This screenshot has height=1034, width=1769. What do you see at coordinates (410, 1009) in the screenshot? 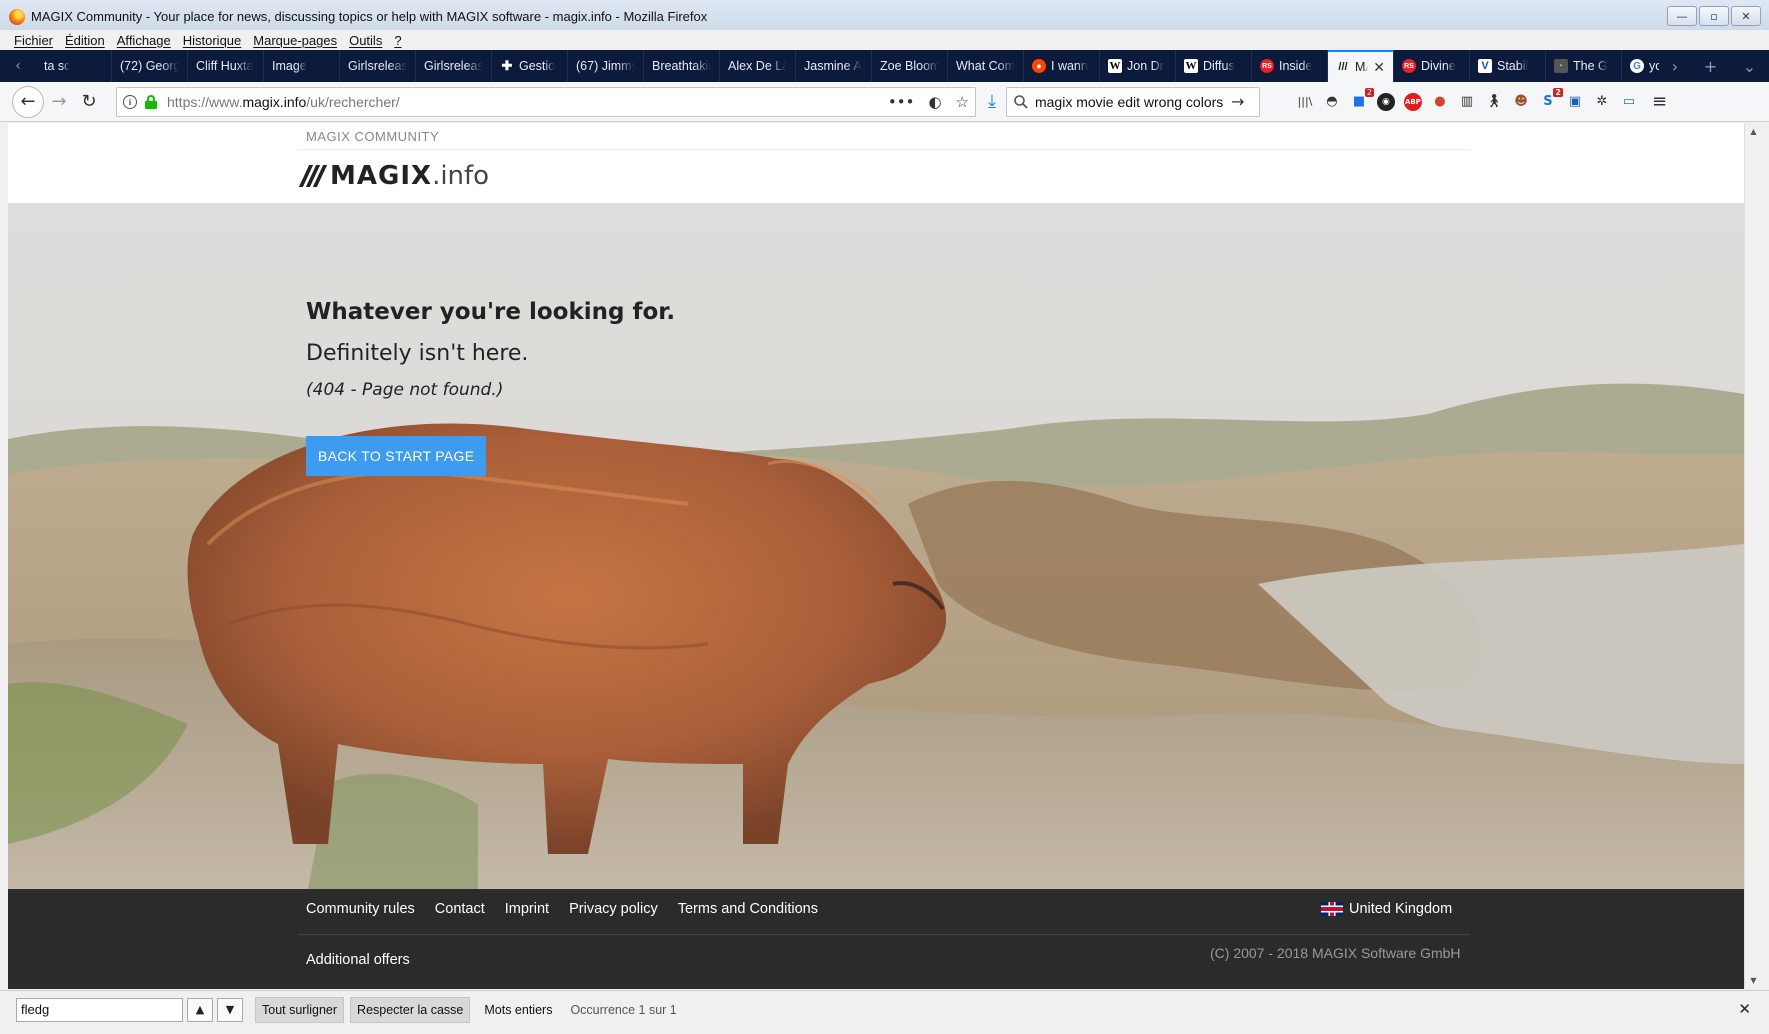
I see `match-case-toggle: Respecter la casse` at bounding box center [410, 1009].